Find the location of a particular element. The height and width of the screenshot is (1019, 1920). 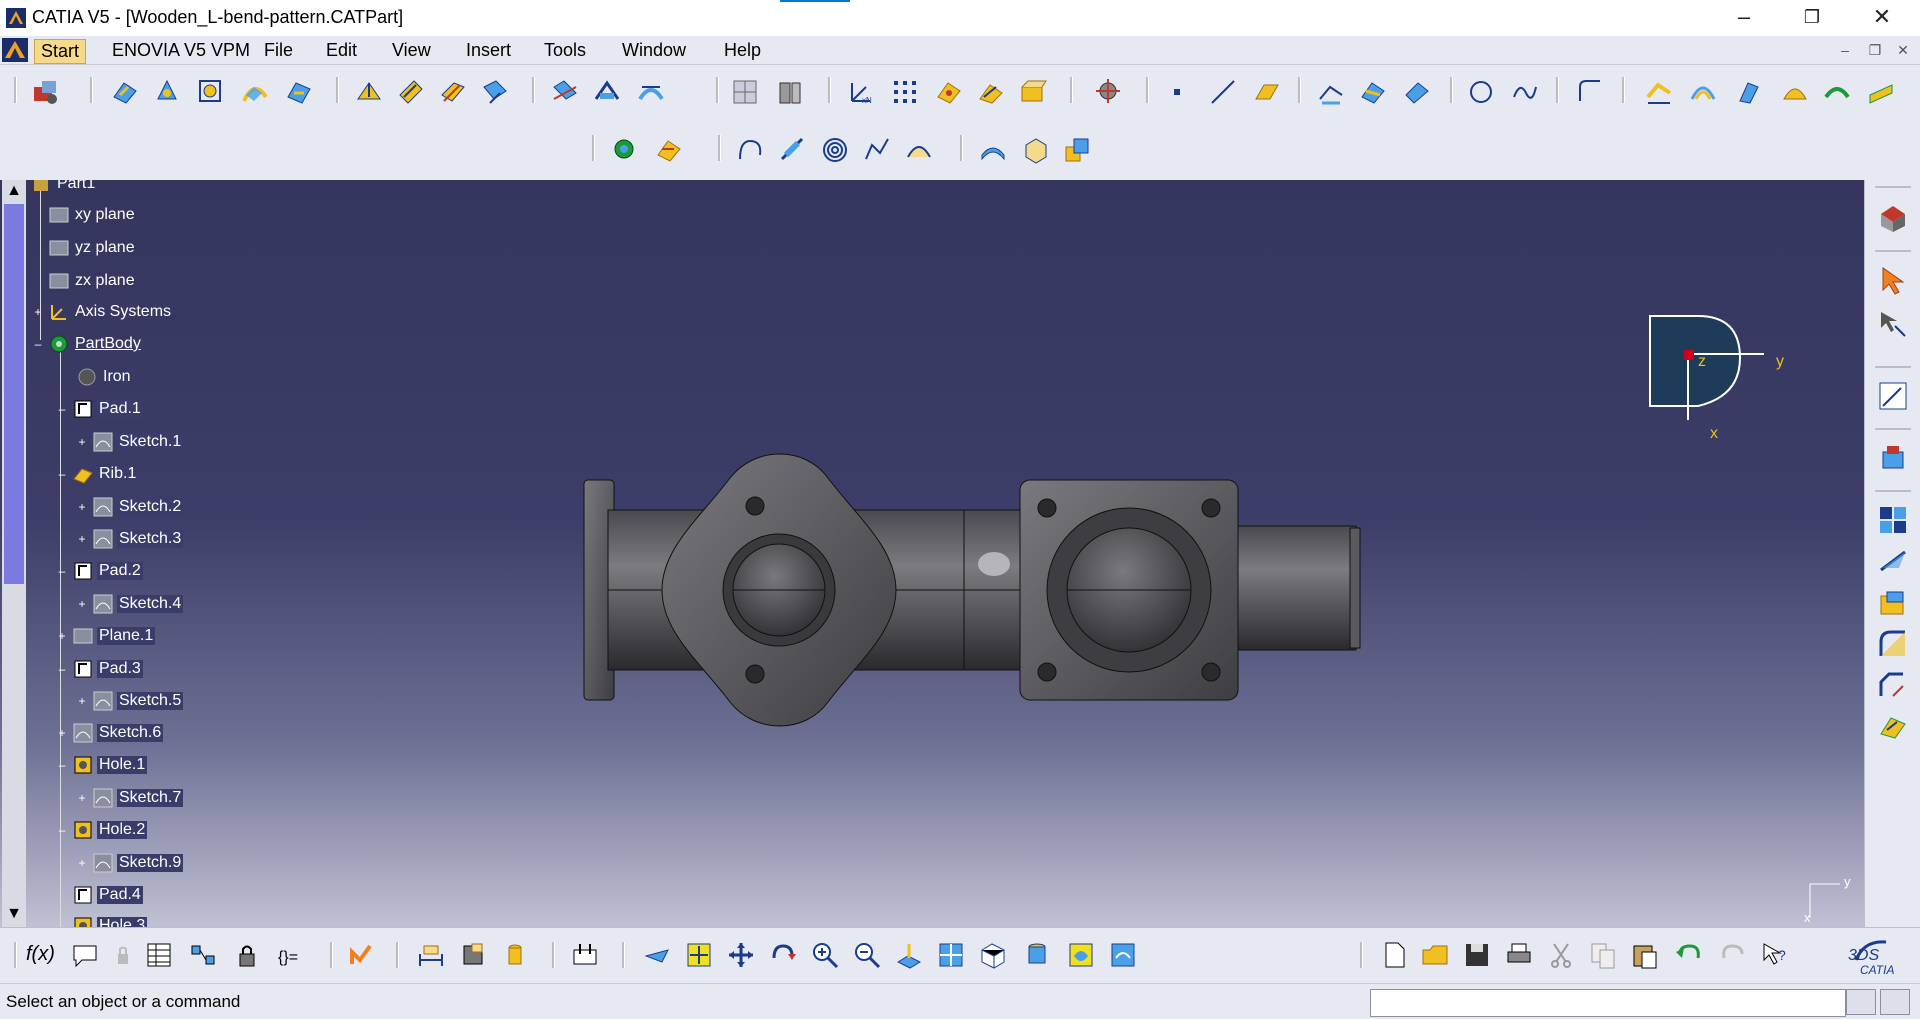

tree-node-plane-1: + Plane.1 is located at coordinates (106, 636).